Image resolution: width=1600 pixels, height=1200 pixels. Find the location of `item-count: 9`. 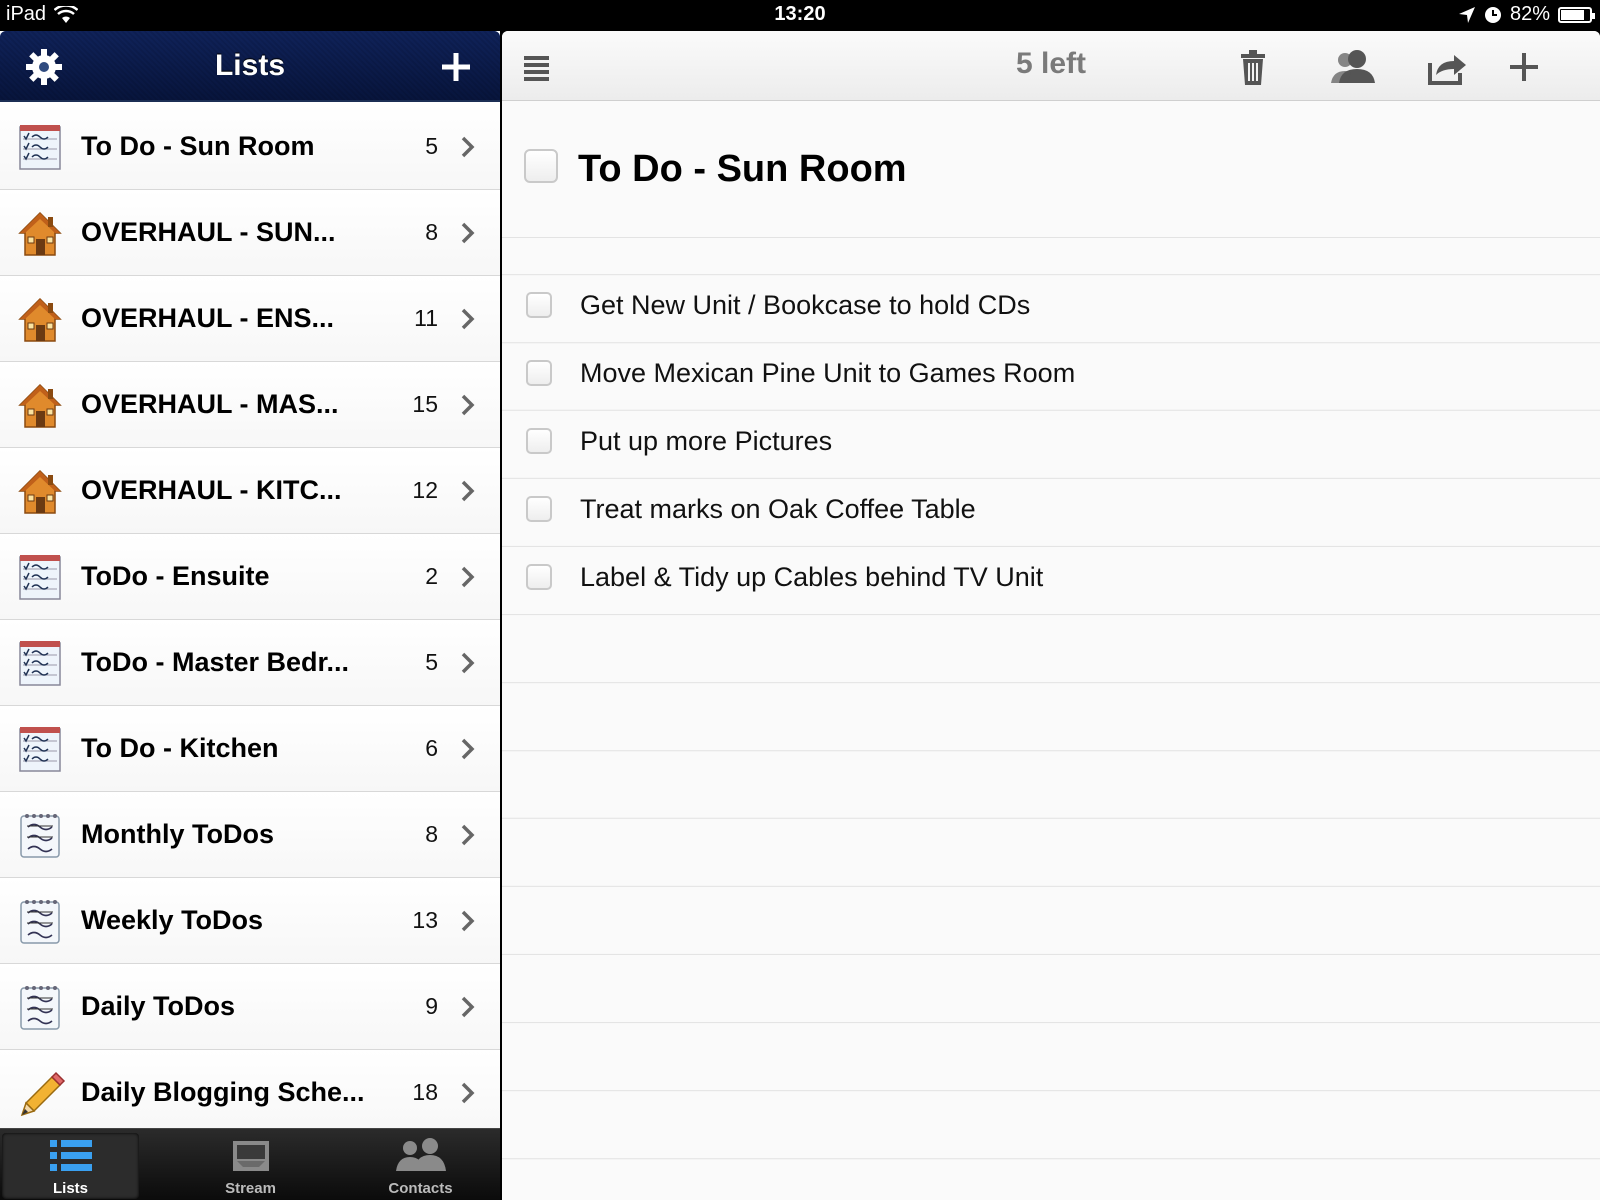

item-count: 9 is located at coordinates (431, 1006).